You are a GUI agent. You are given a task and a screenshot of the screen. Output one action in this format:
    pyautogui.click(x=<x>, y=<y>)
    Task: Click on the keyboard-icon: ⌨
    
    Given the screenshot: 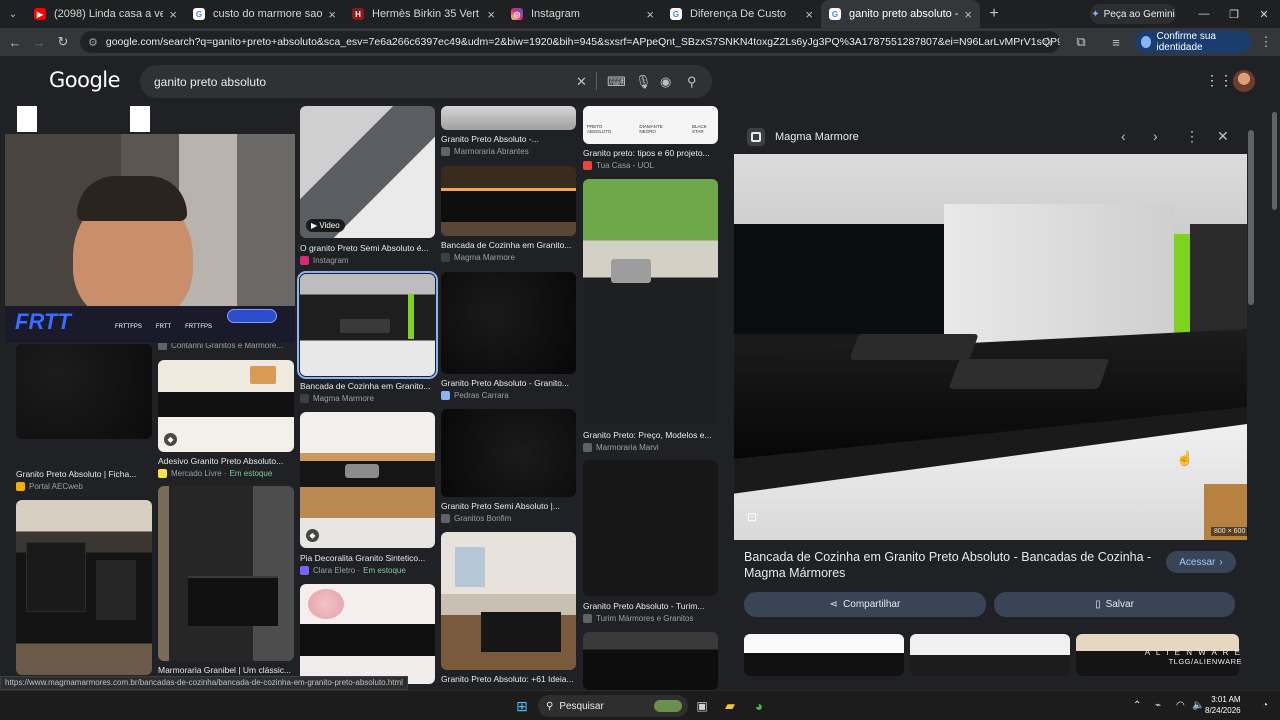 What is the action you would take?
    pyautogui.click(x=616, y=82)
    